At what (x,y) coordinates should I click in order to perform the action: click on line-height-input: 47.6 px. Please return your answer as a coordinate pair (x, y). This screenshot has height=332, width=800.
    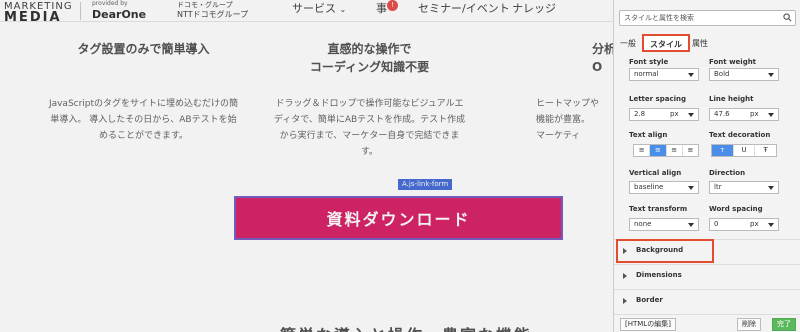
    Looking at the image, I should click on (744, 114).